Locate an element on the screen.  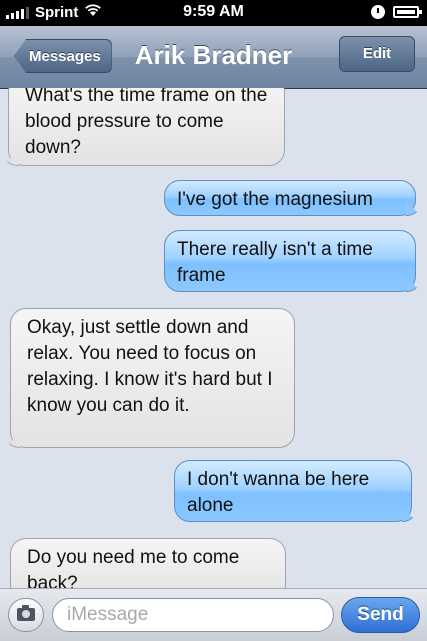
camera-button is located at coordinates (26, 615).